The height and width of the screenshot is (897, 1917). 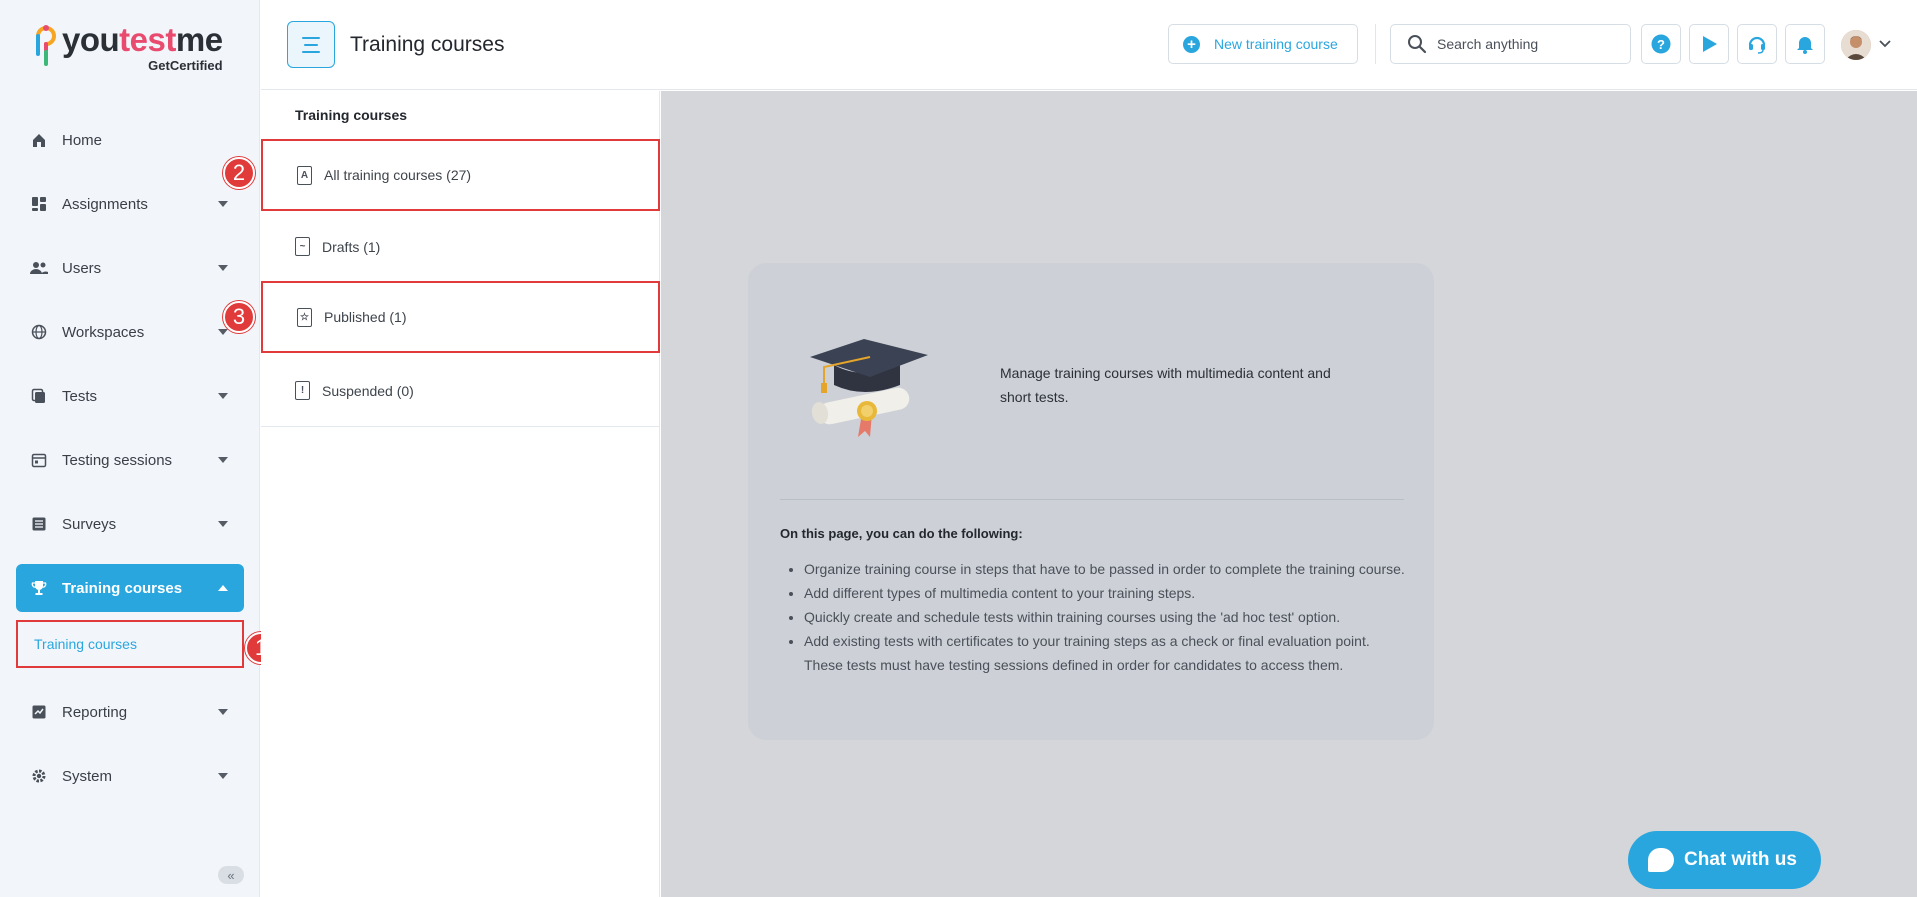 What do you see at coordinates (1417, 44) in the screenshot?
I see `search-icon` at bounding box center [1417, 44].